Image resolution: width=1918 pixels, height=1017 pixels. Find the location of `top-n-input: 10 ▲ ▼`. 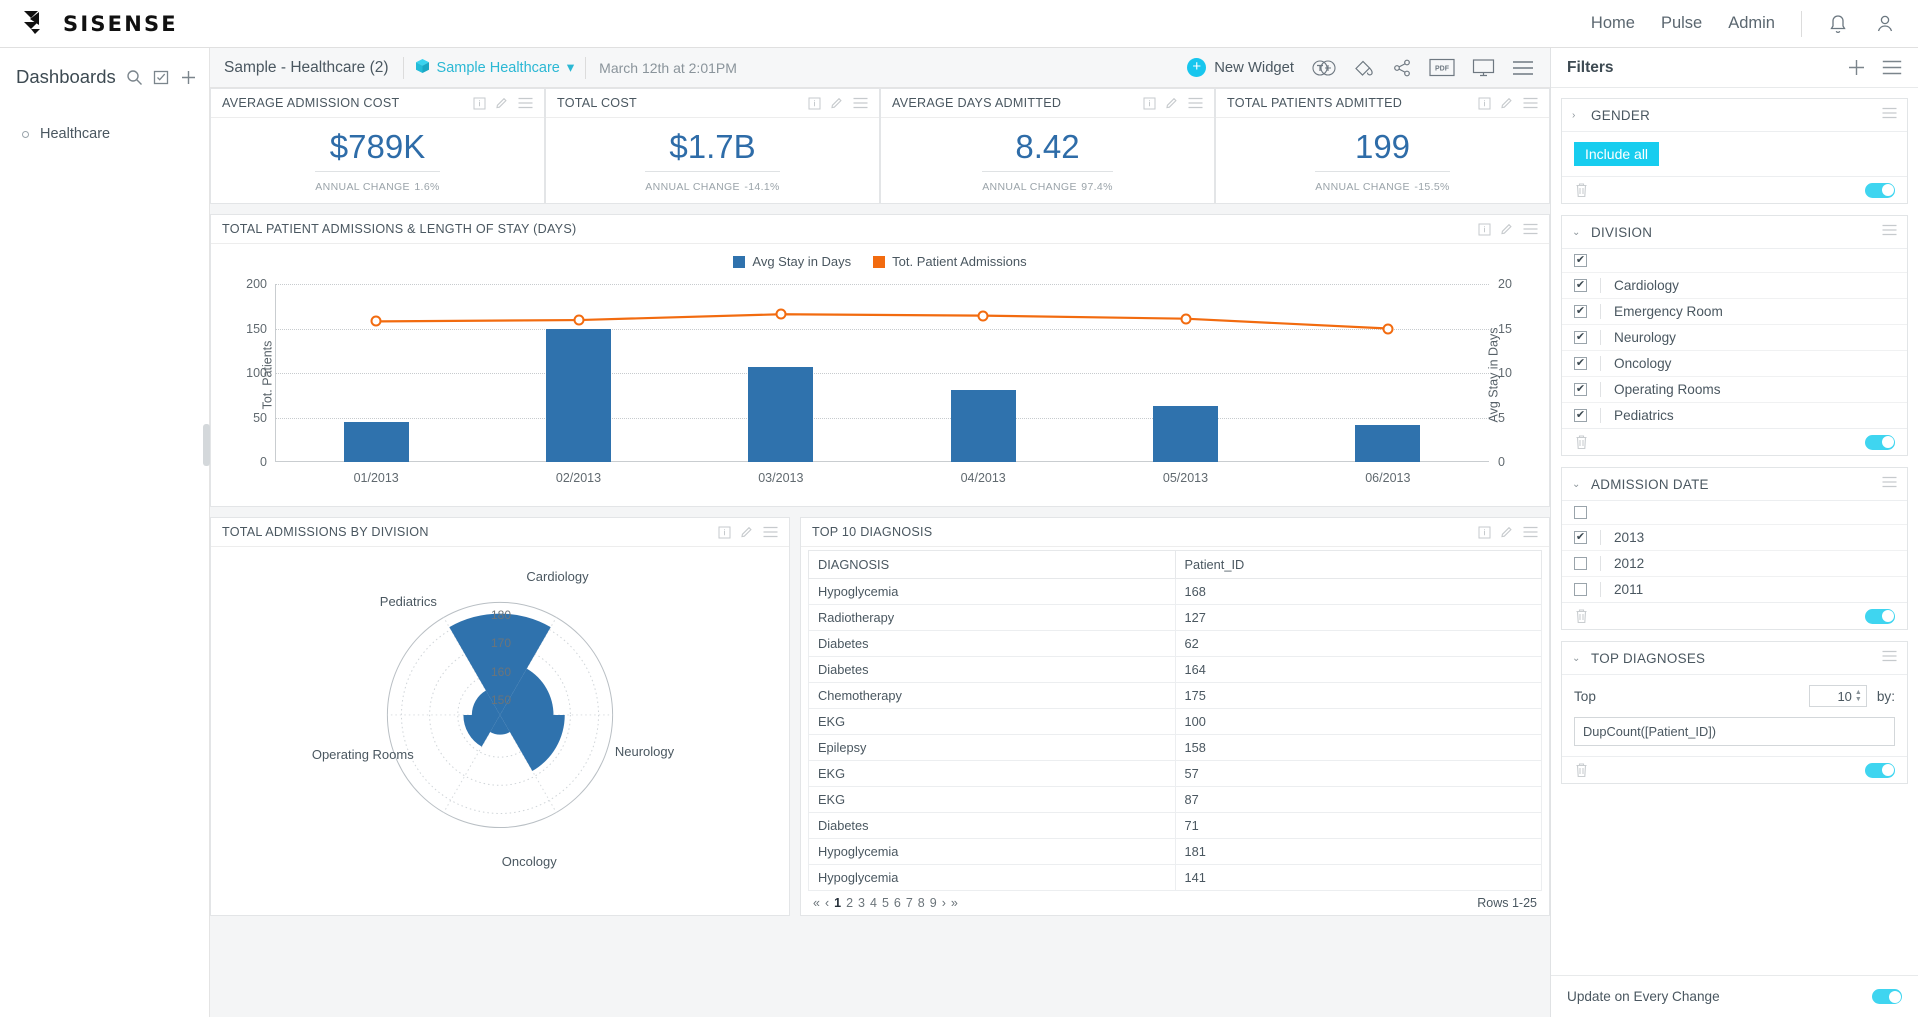

top-n-input: 10 ▲ ▼ is located at coordinates (1837, 696).